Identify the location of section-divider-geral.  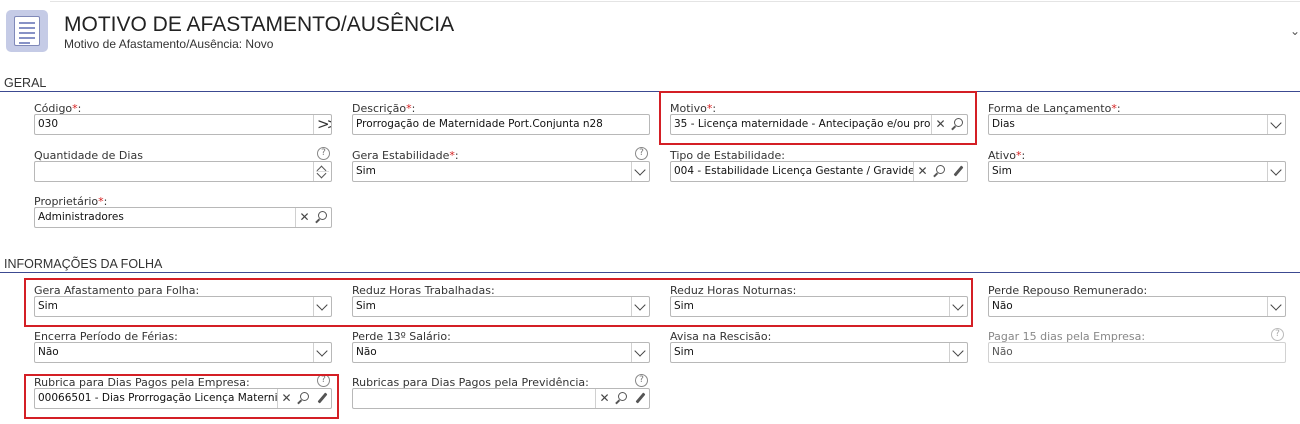
(650, 91).